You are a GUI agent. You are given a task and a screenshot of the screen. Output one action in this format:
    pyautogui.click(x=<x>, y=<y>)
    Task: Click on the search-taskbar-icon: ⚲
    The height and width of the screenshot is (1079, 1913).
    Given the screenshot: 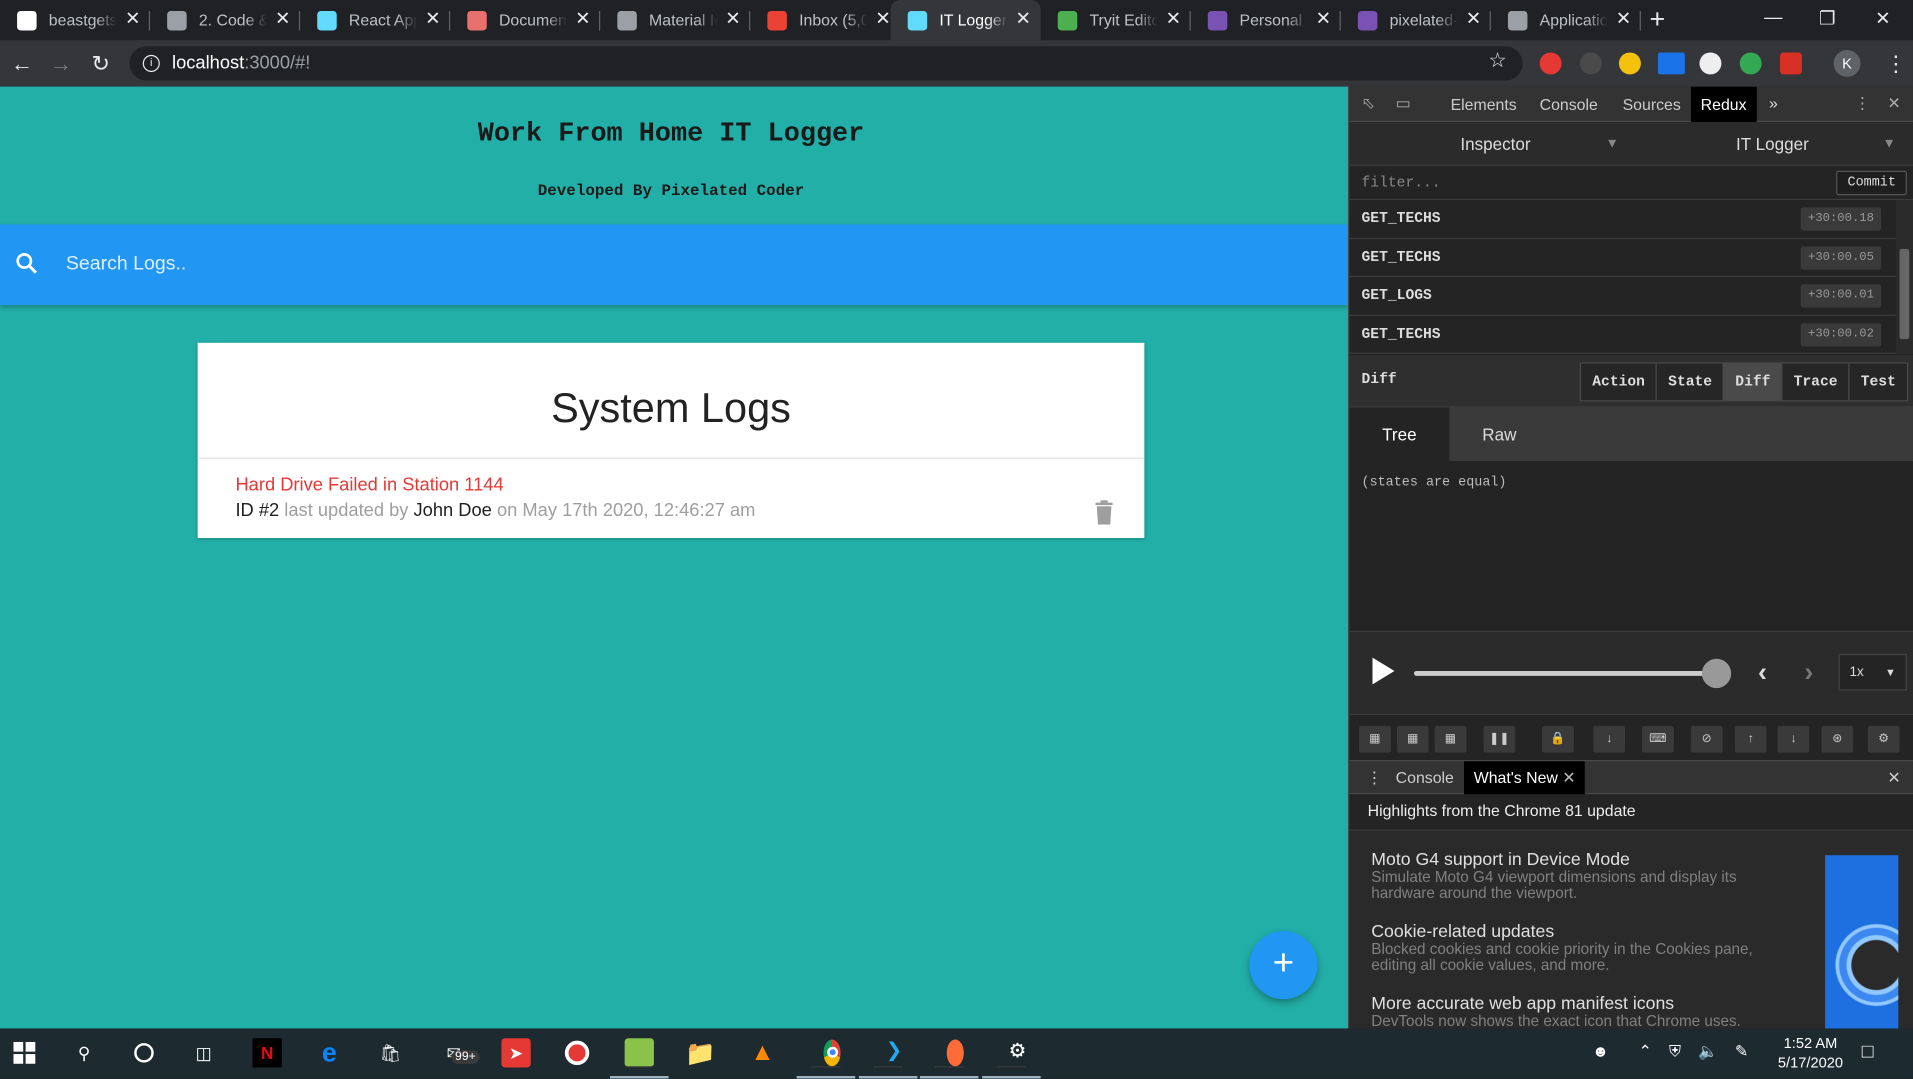 What is the action you would take?
    pyautogui.click(x=84, y=1052)
    